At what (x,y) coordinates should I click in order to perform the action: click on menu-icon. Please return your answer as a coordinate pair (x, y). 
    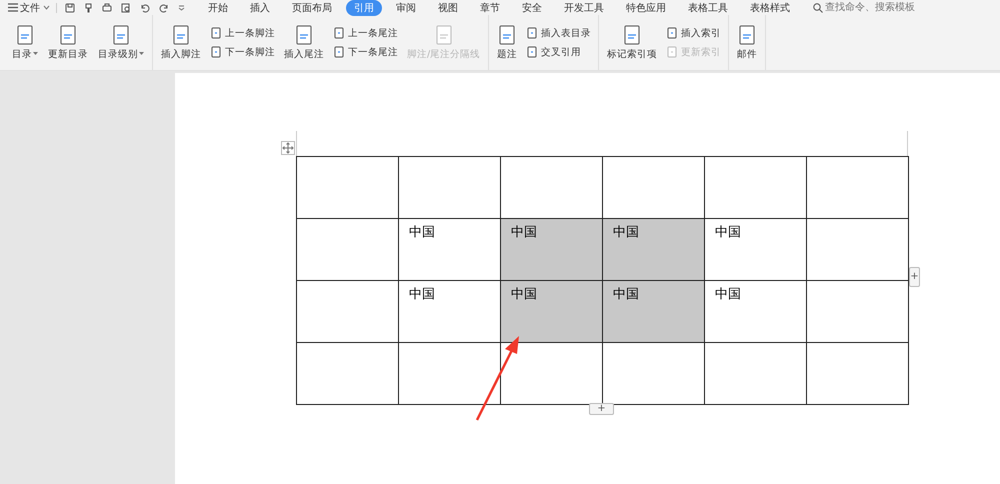
    Looking at the image, I should click on (13, 7).